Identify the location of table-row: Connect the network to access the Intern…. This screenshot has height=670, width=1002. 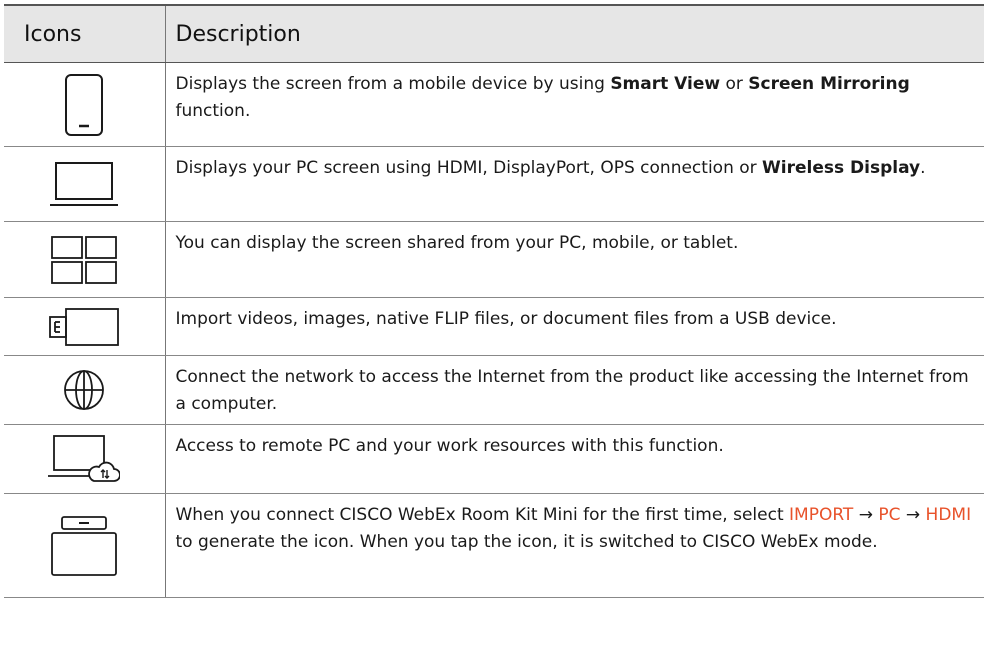
(494, 390).